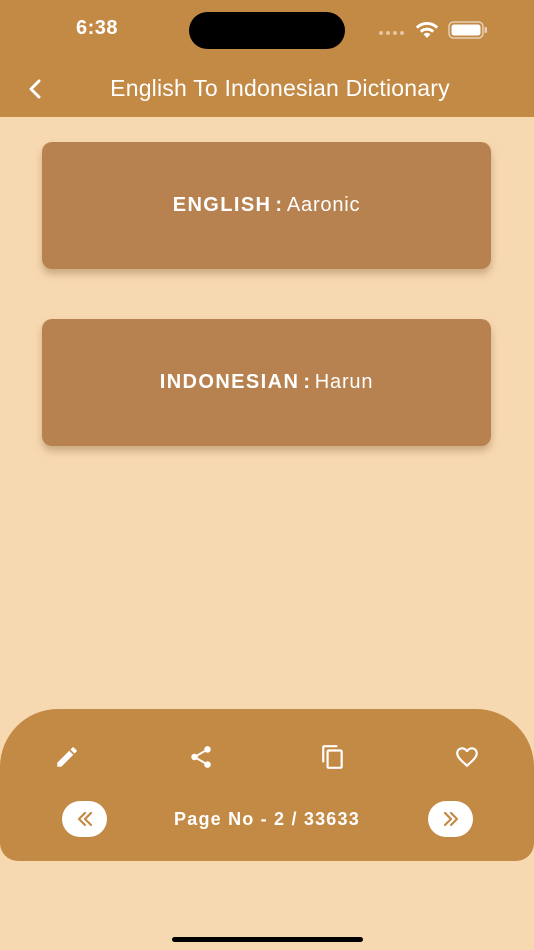 Image resolution: width=534 pixels, height=950 pixels. What do you see at coordinates (67, 757) in the screenshot?
I see `pencil-icon` at bounding box center [67, 757].